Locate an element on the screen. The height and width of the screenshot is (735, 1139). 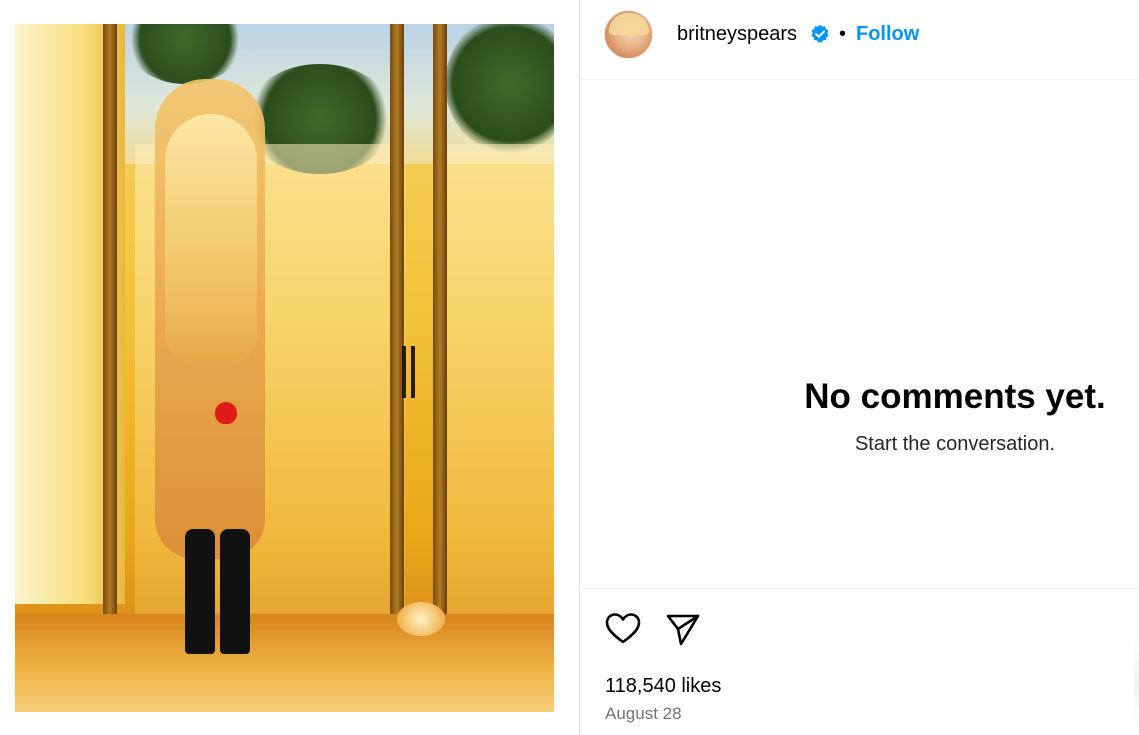
verified-badge-icon is located at coordinates (820, 34).